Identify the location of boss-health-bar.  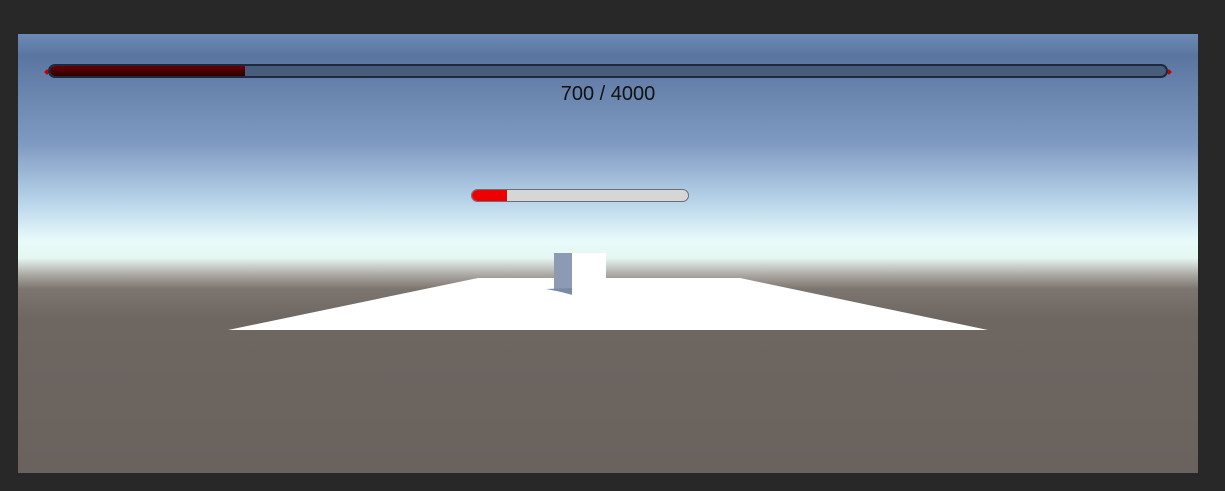
(608, 71).